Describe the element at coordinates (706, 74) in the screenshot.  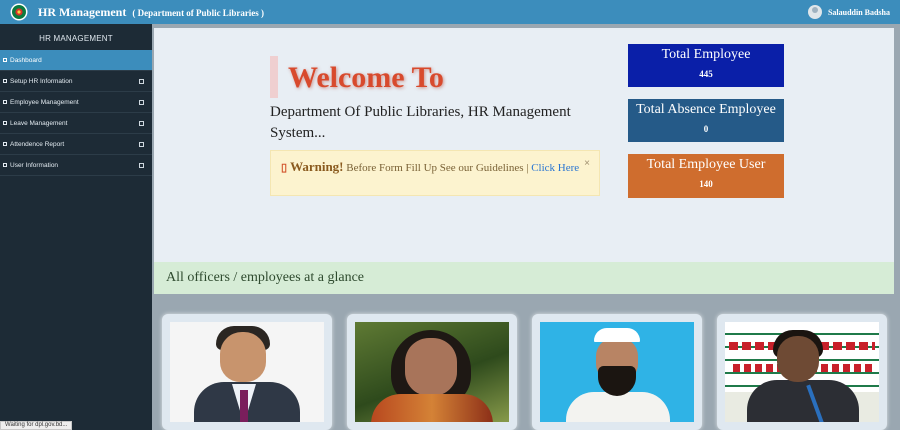
I see `stat-value: 445` at that location.